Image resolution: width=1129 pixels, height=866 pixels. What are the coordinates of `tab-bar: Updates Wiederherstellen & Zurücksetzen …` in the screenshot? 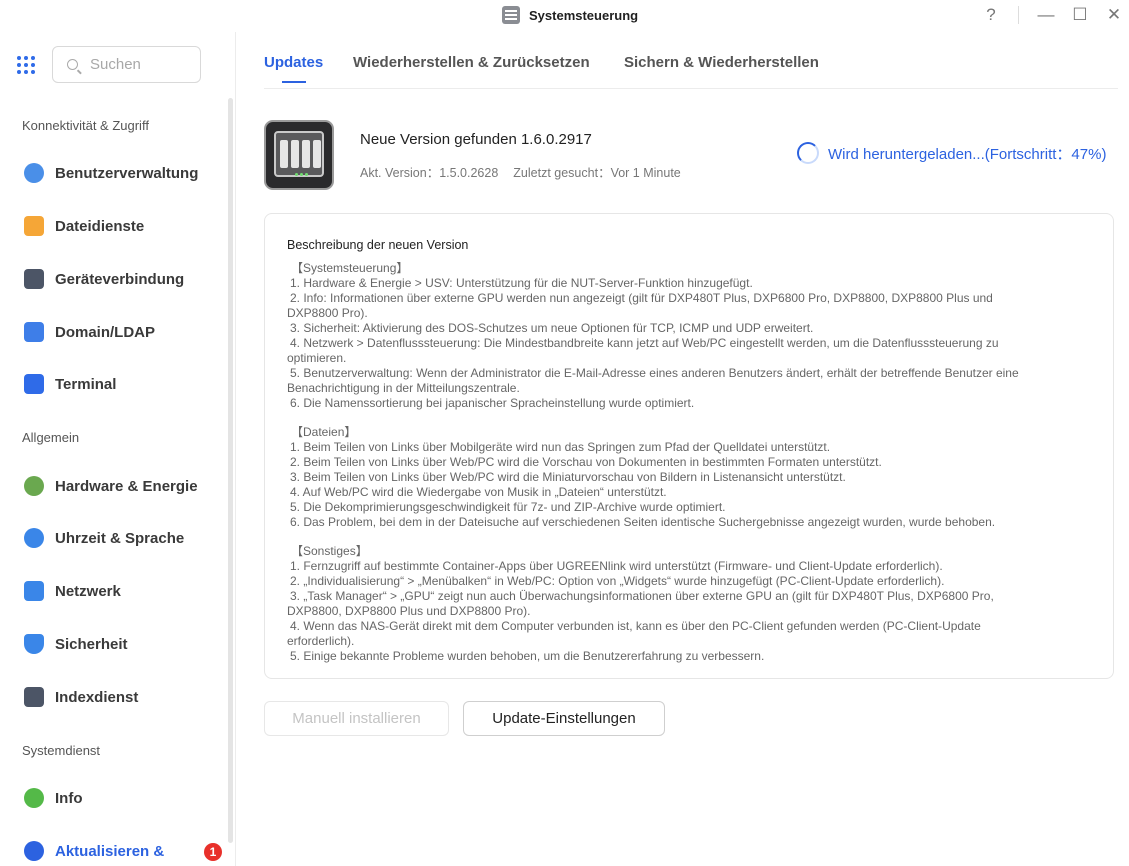 It's located at (691, 60).